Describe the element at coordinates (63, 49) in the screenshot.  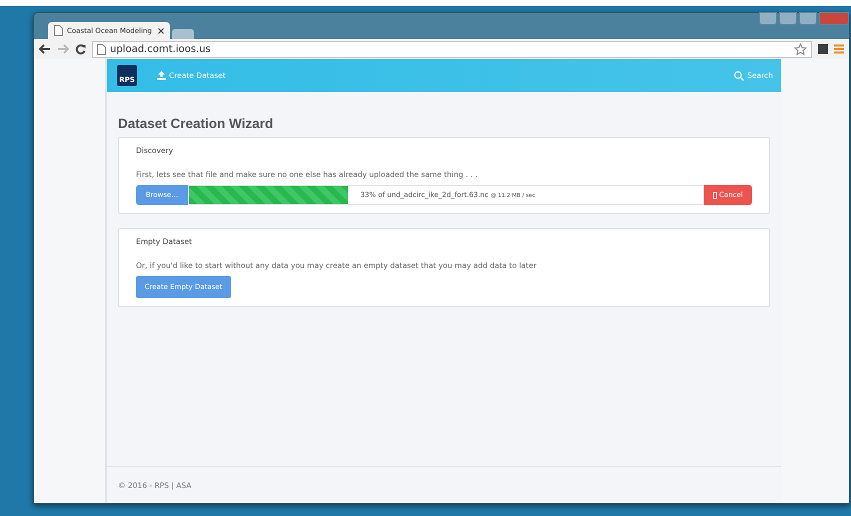
I see `forward-icon` at that location.